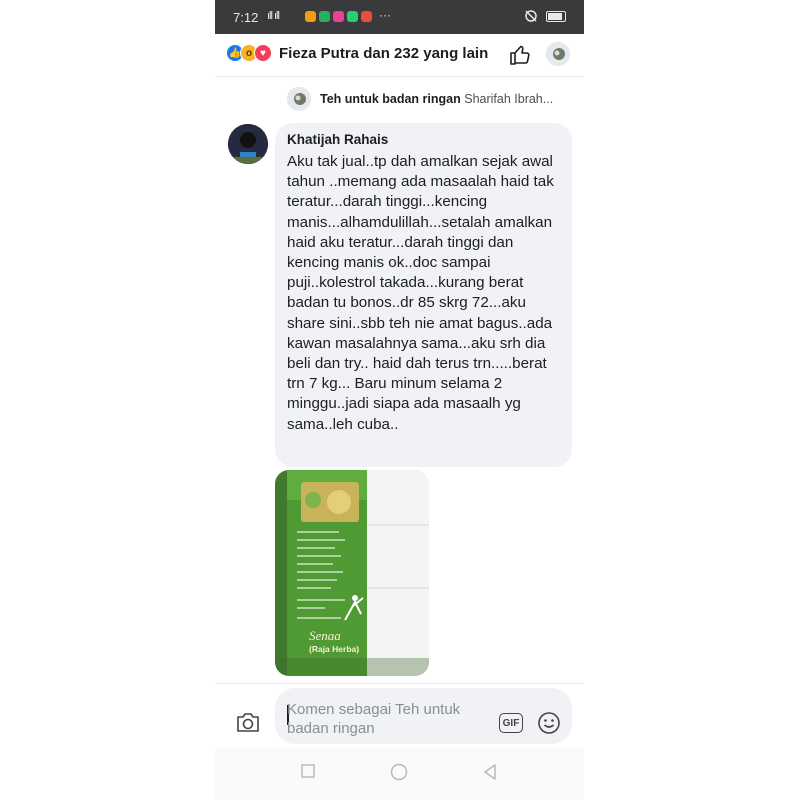 The image size is (800, 800). What do you see at coordinates (385, 15) in the screenshot?
I see `more-notifications: ···` at bounding box center [385, 15].